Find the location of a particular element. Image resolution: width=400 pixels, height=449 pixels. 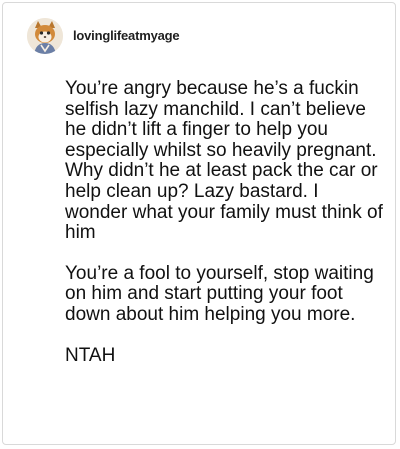

comment-header: lovinglifeatmyage is located at coordinates (103, 36).